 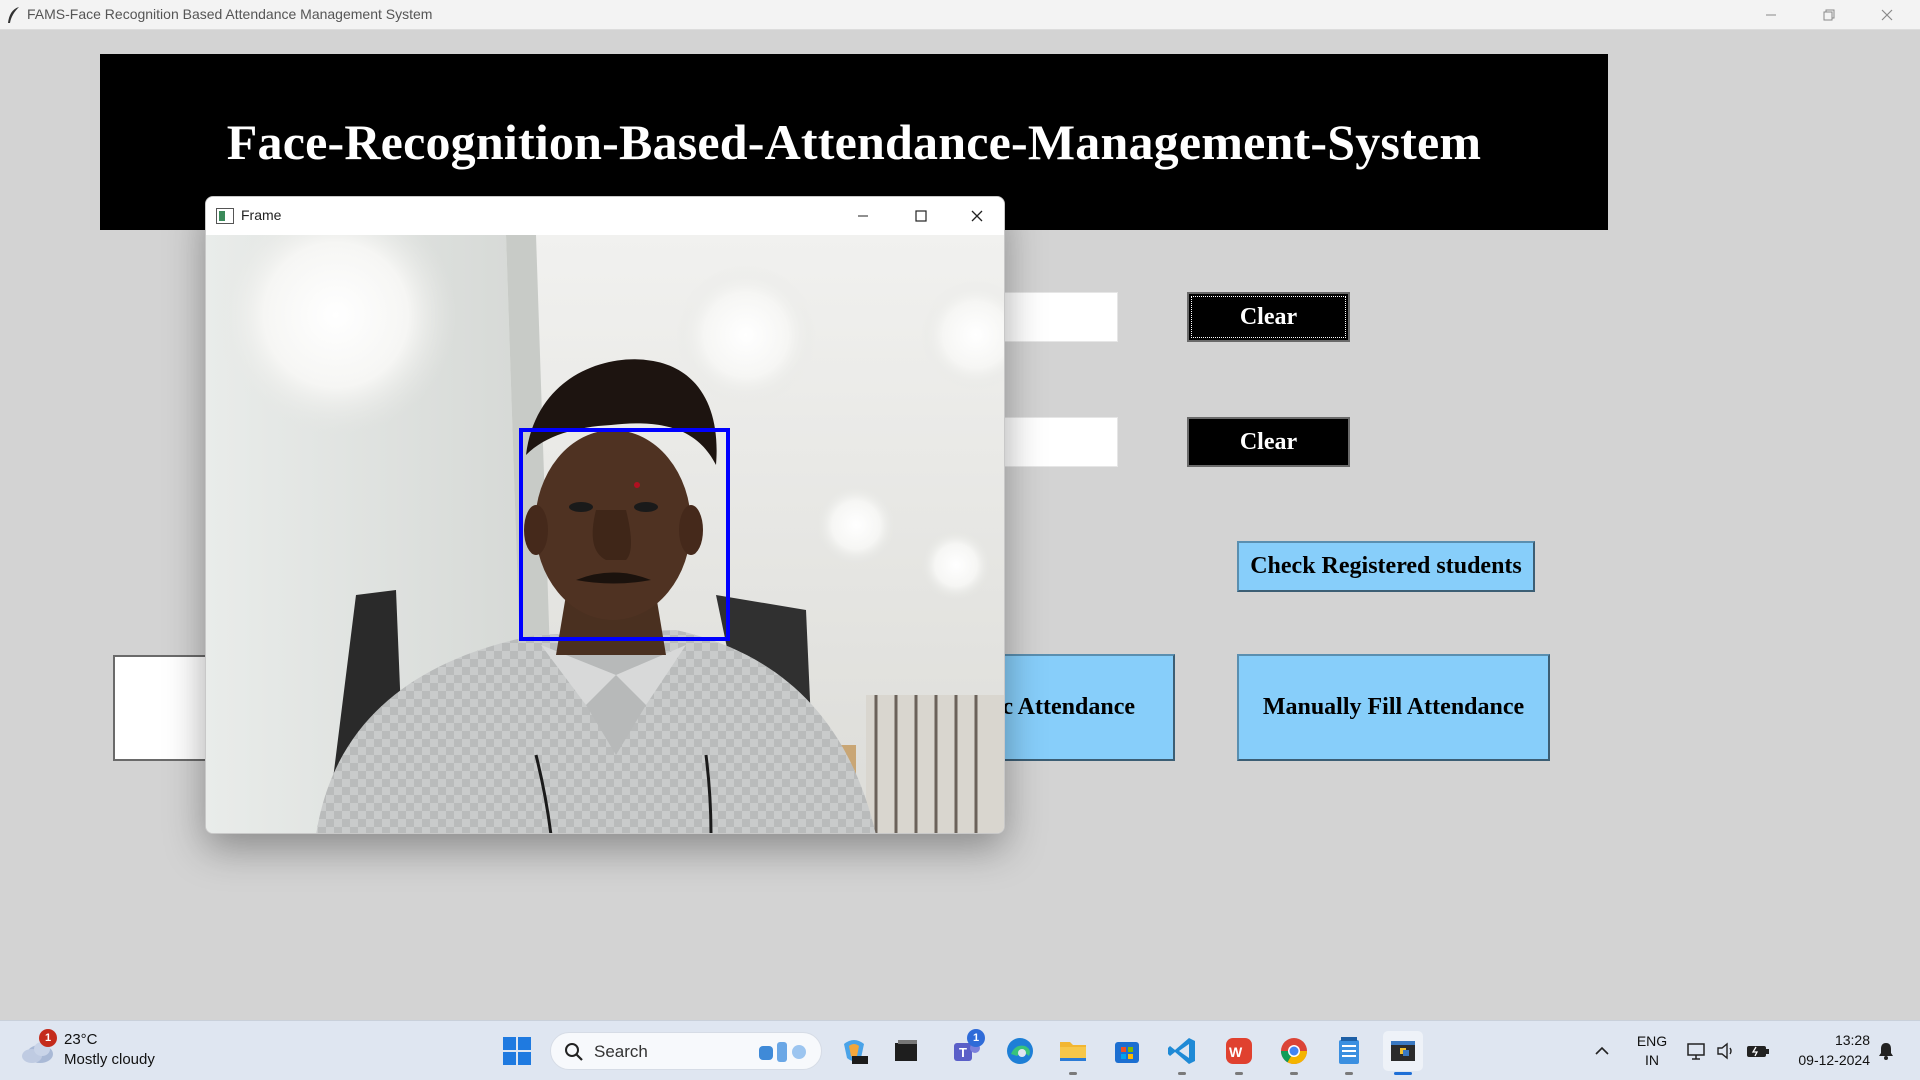 I want to click on clear-enrollment-button: Clear, so click(x=1268, y=317).